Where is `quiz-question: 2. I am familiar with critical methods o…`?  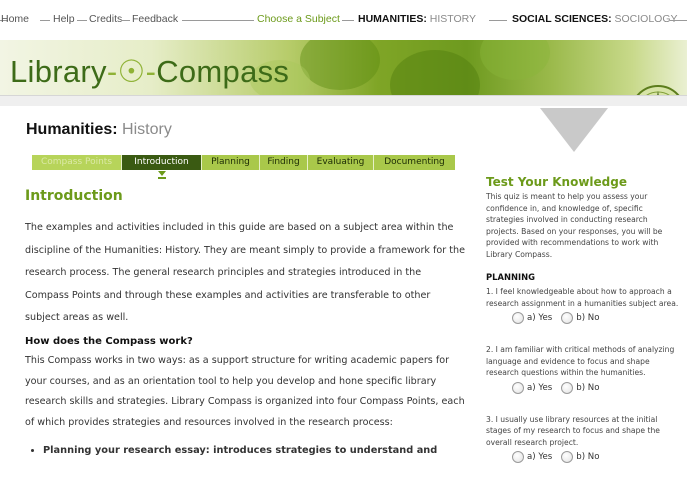 quiz-question: 2. I am familiar with critical methods o… is located at coordinates (580, 361).